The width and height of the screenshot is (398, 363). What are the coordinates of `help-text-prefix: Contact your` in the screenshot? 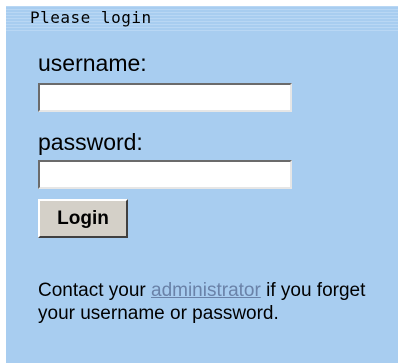 It's located at (94, 290).